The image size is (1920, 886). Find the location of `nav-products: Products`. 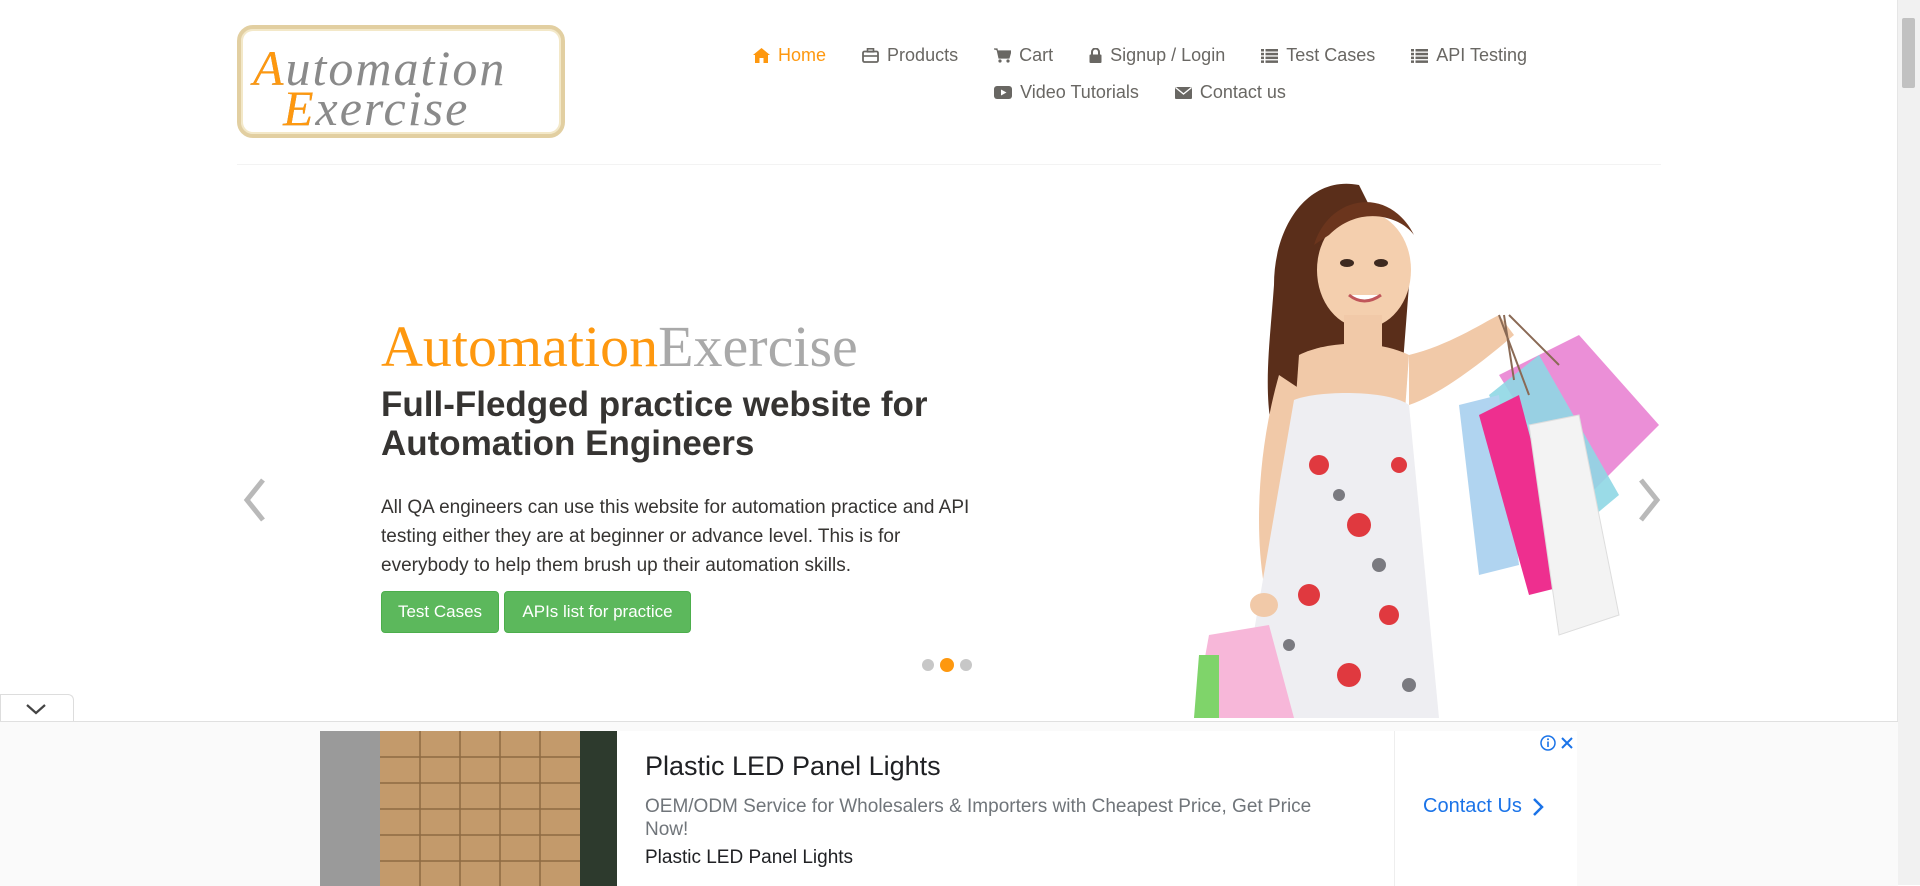

nav-products: Products is located at coordinates (910, 55).